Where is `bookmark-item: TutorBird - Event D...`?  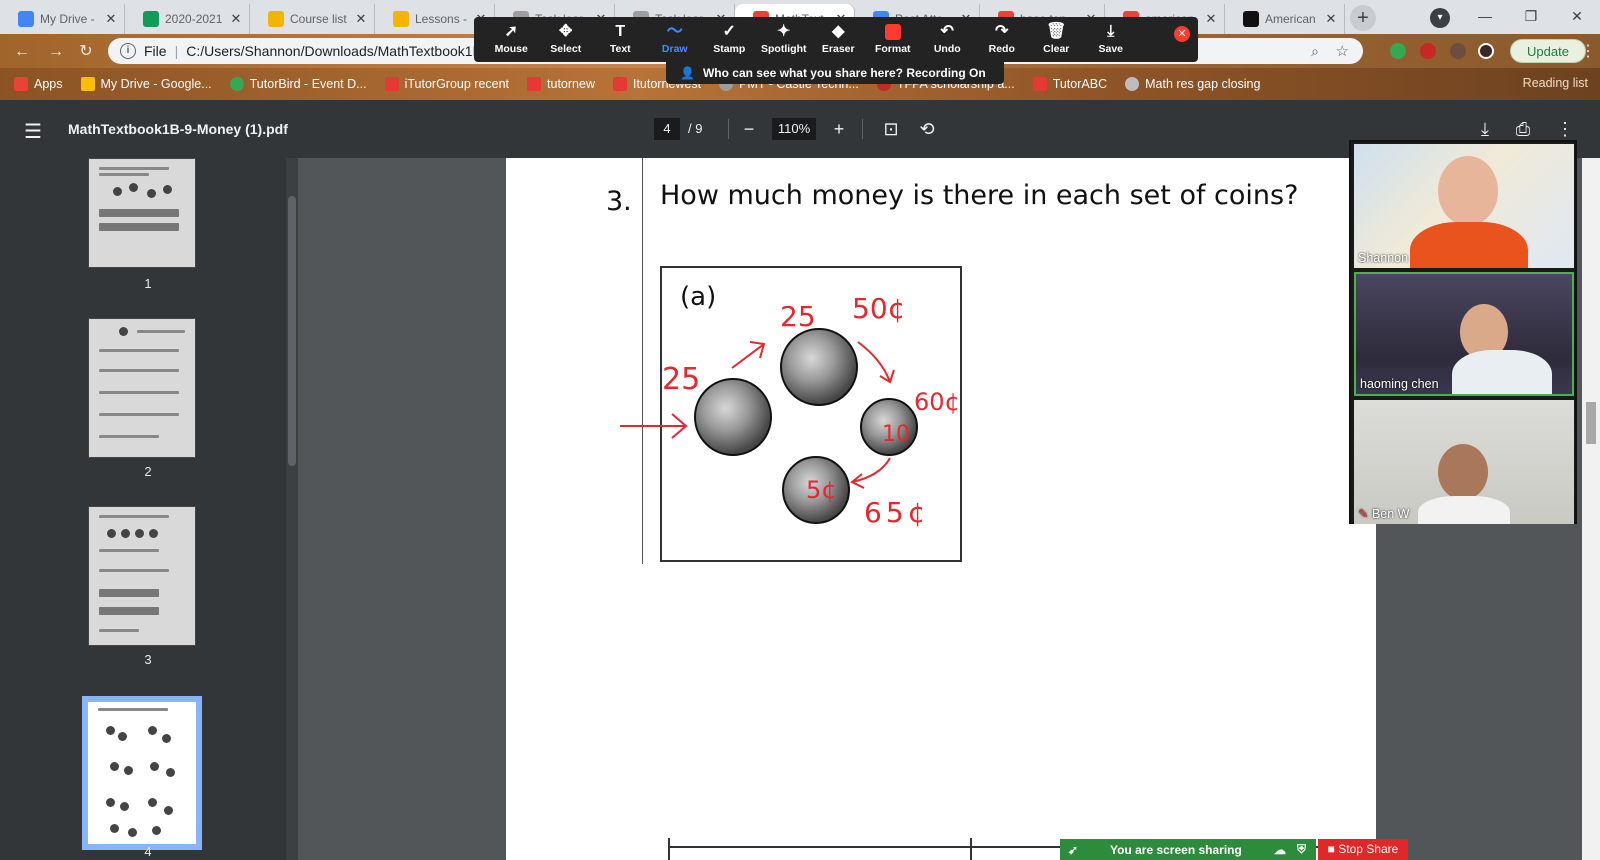
bookmark-item: TutorBird - Event D... is located at coordinates (298, 84).